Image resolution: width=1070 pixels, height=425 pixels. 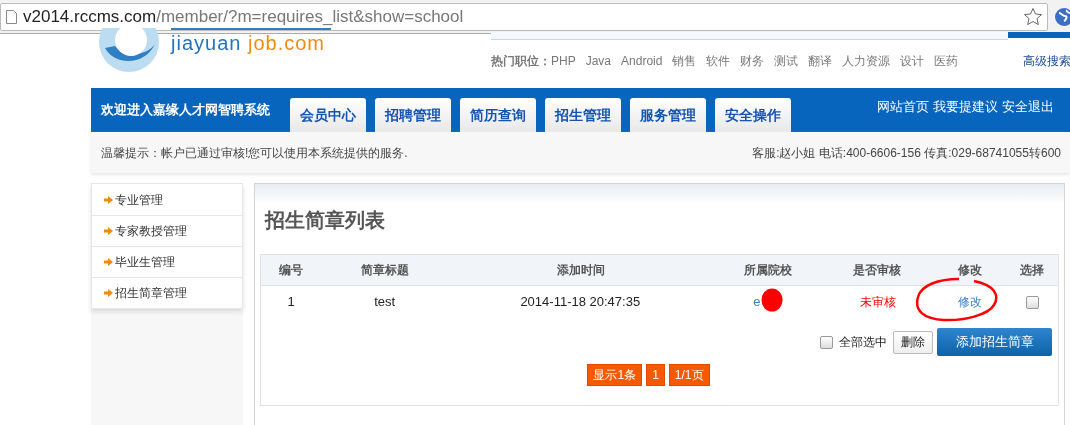 What do you see at coordinates (863, 342) in the screenshot?
I see `select-all-label: 全部选中` at bounding box center [863, 342].